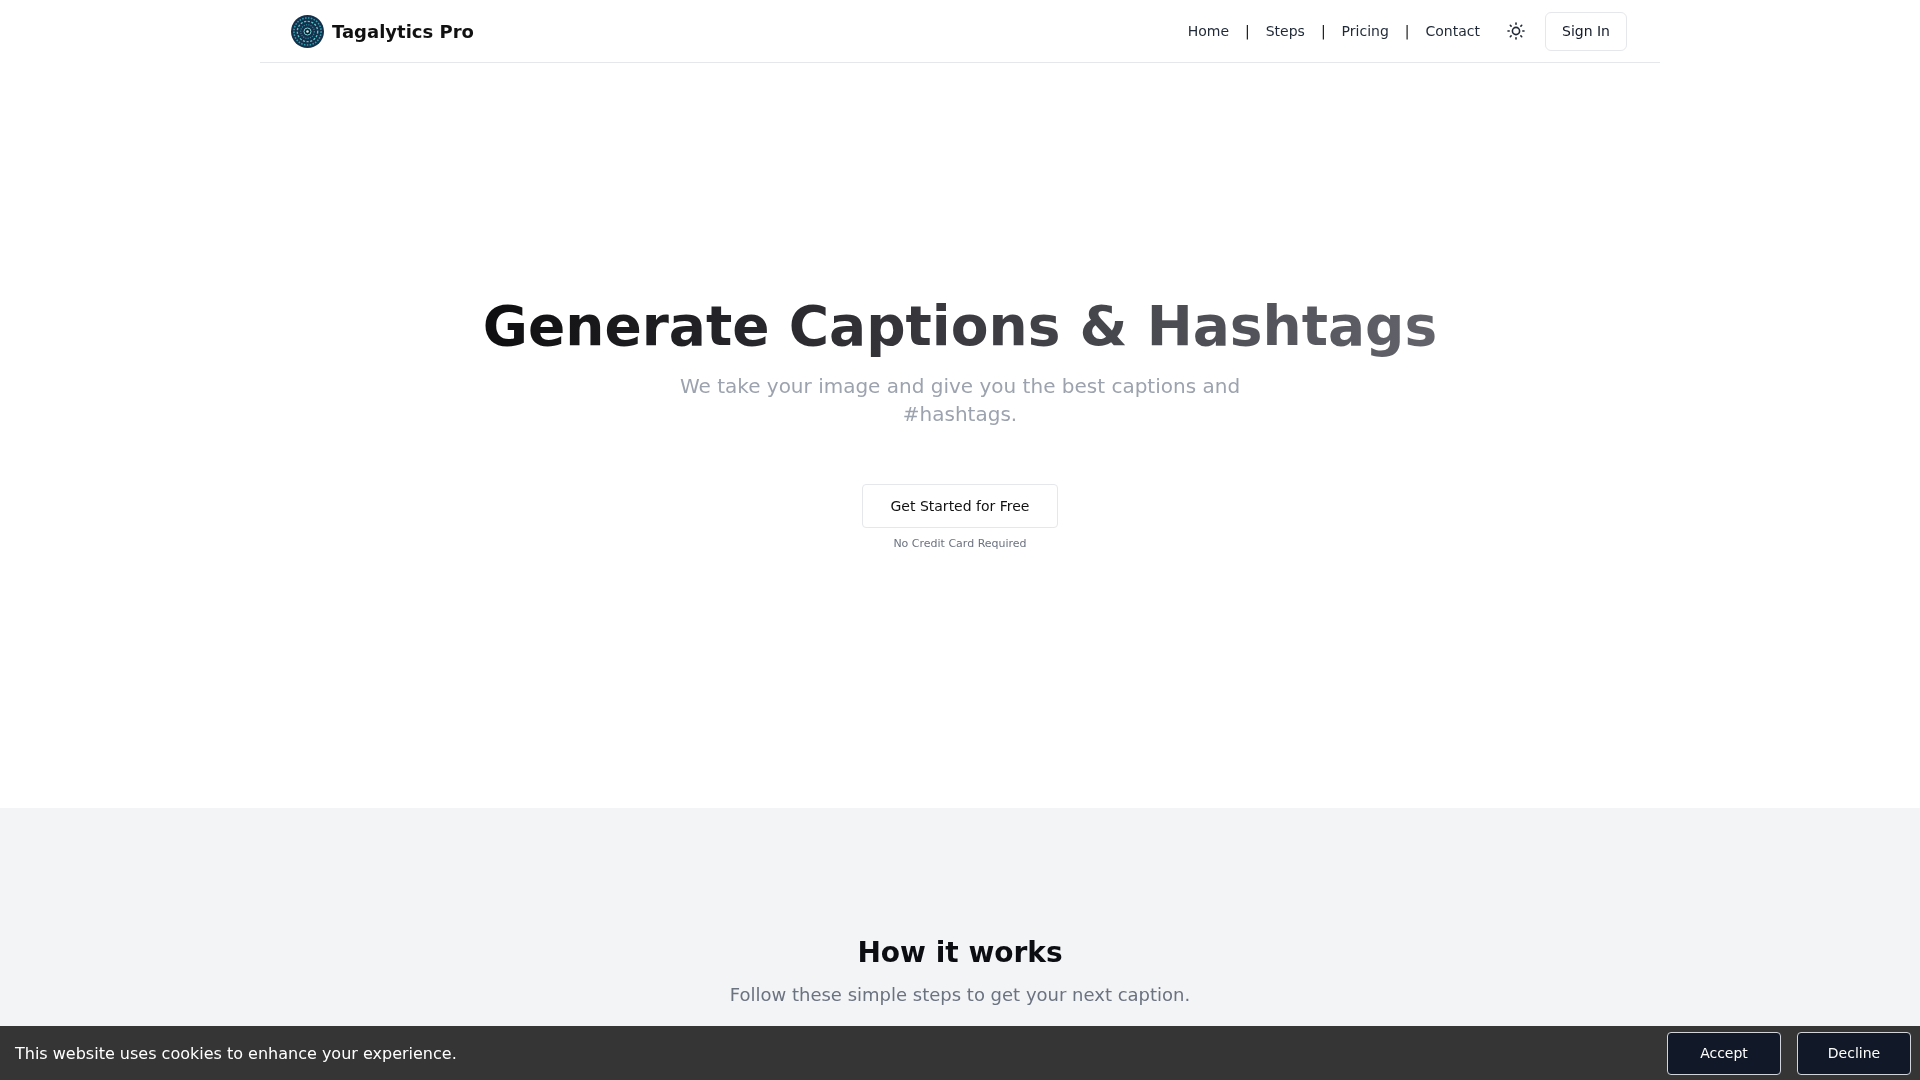 Image resolution: width=1920 pixels, height=1080 pixels. I want to click on section-subtitle: Follow these simple steps to get your next caption., so click(960, 995).